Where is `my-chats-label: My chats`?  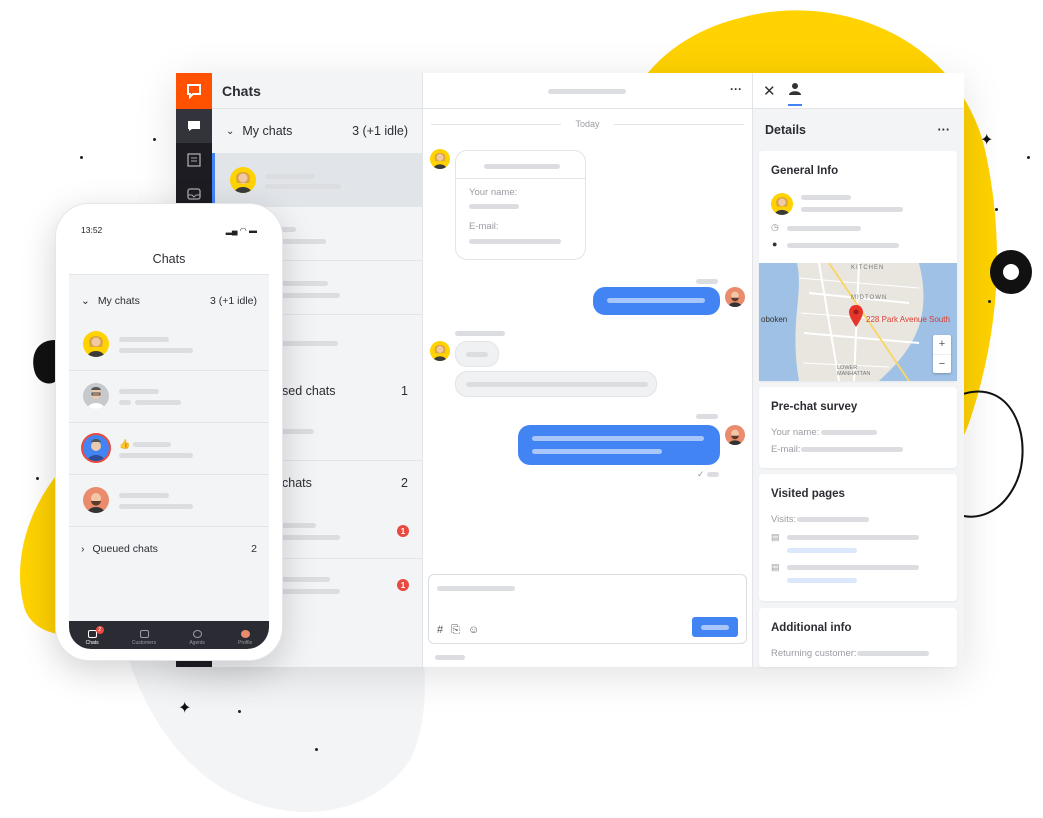 my-chats-label: My chats is located at coordinates (267, 131).